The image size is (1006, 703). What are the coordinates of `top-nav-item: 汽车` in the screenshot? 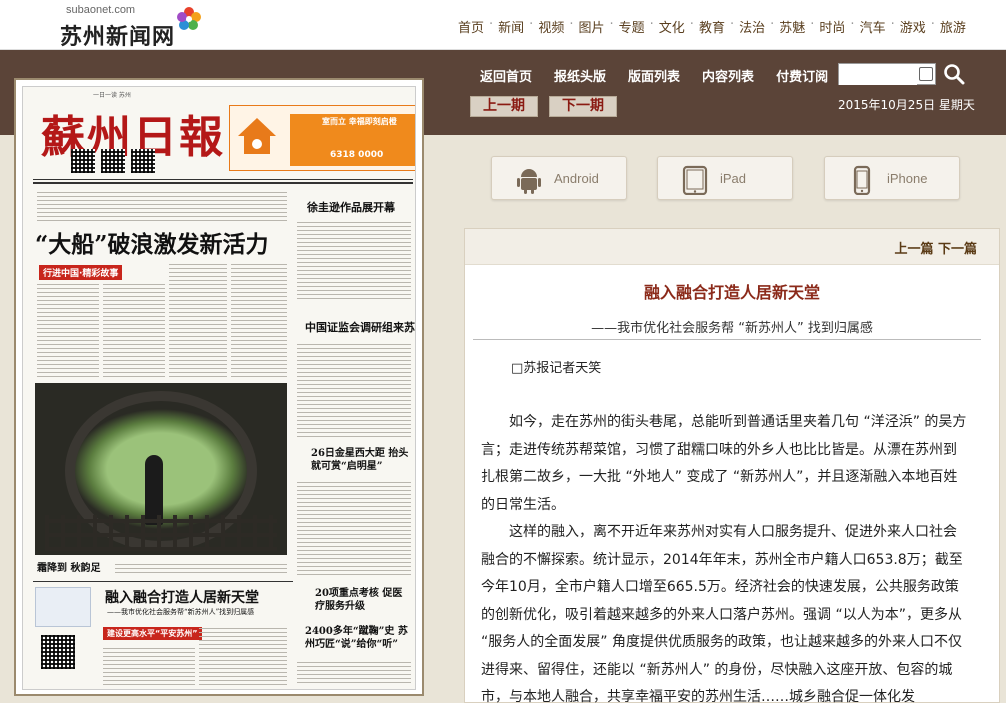 It's located at (873, 26).